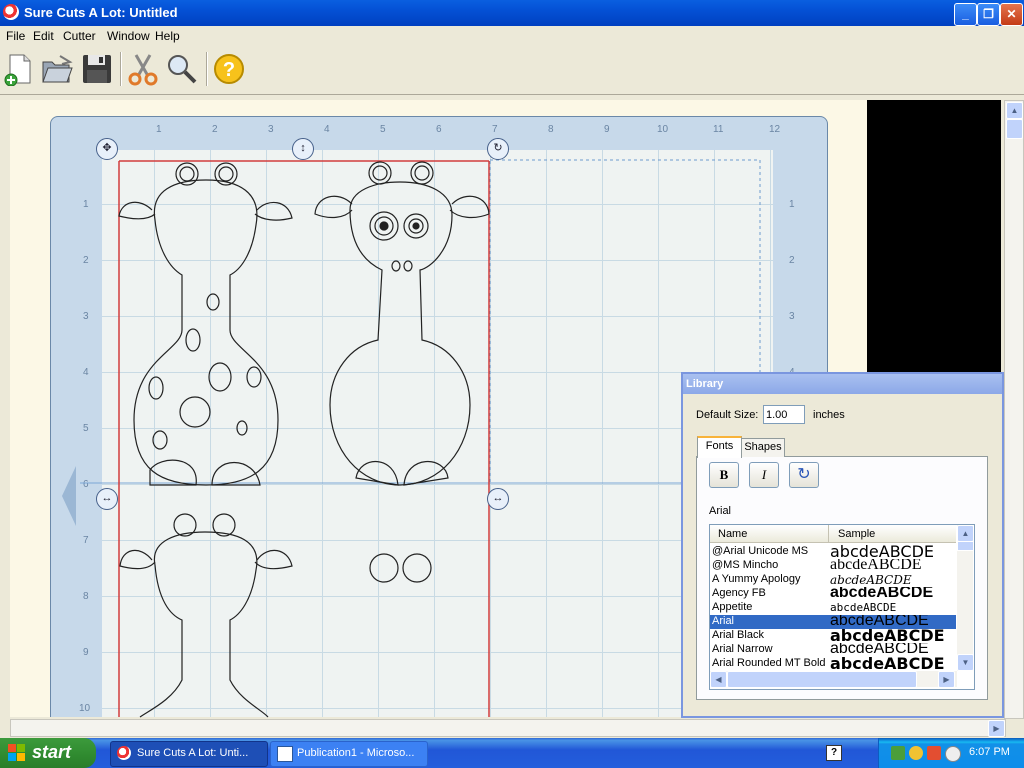 This screenshot has width=1024, height=768. I want to click on move-handle-icon: ✥, so click(107, 149).